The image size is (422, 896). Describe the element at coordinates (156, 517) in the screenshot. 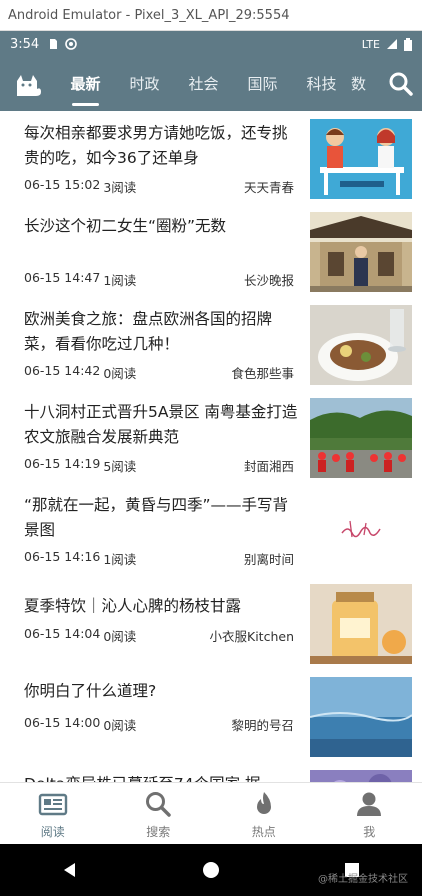

I see `news-title: “那就在一起，黄昏与四季”——手写背景图` at that location.